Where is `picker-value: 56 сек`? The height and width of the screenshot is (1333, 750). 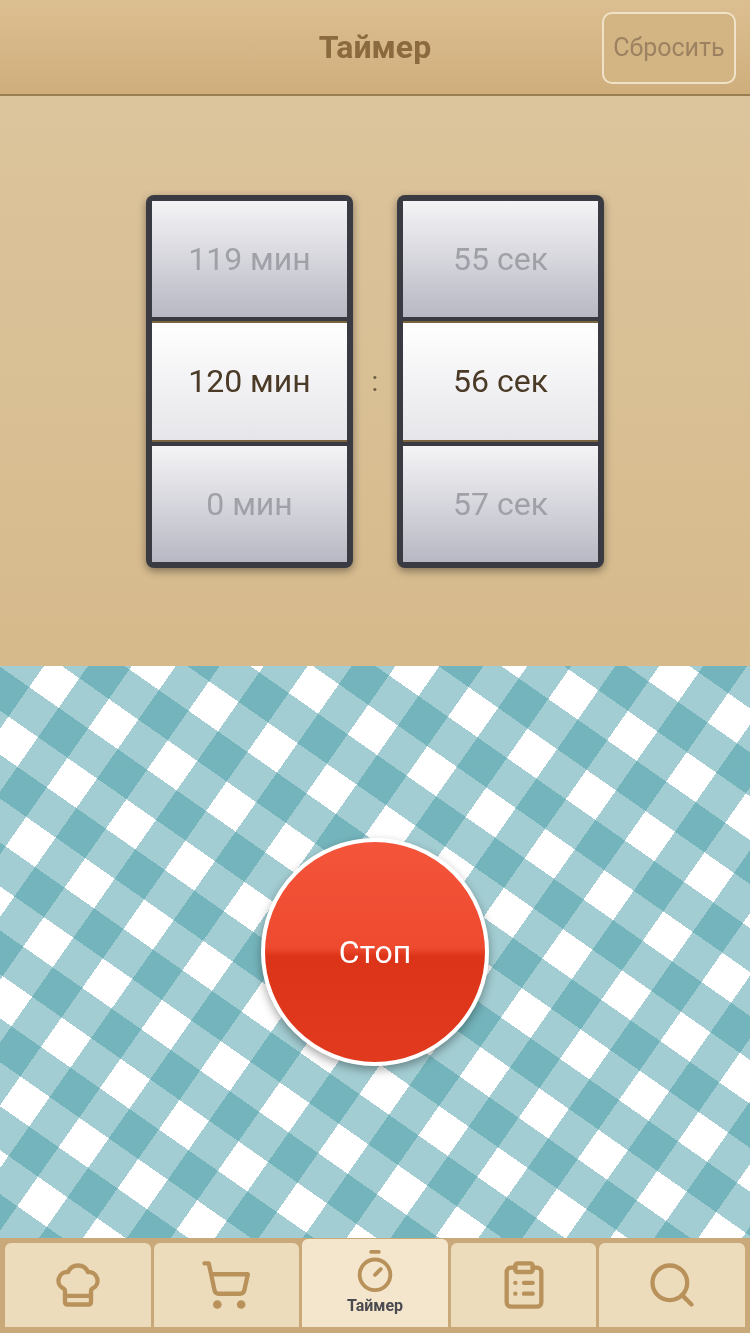 picker-value: 56 сек is located at coordinates (500, 381).